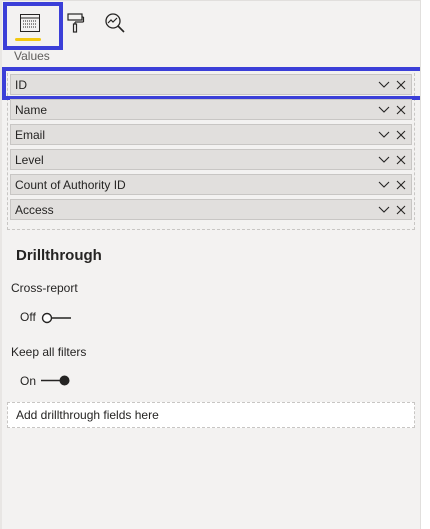  What do you see at coordinates (56, 317) in the screenshot?
I see `cross-report-toggle` at bounding box center [56, 317].